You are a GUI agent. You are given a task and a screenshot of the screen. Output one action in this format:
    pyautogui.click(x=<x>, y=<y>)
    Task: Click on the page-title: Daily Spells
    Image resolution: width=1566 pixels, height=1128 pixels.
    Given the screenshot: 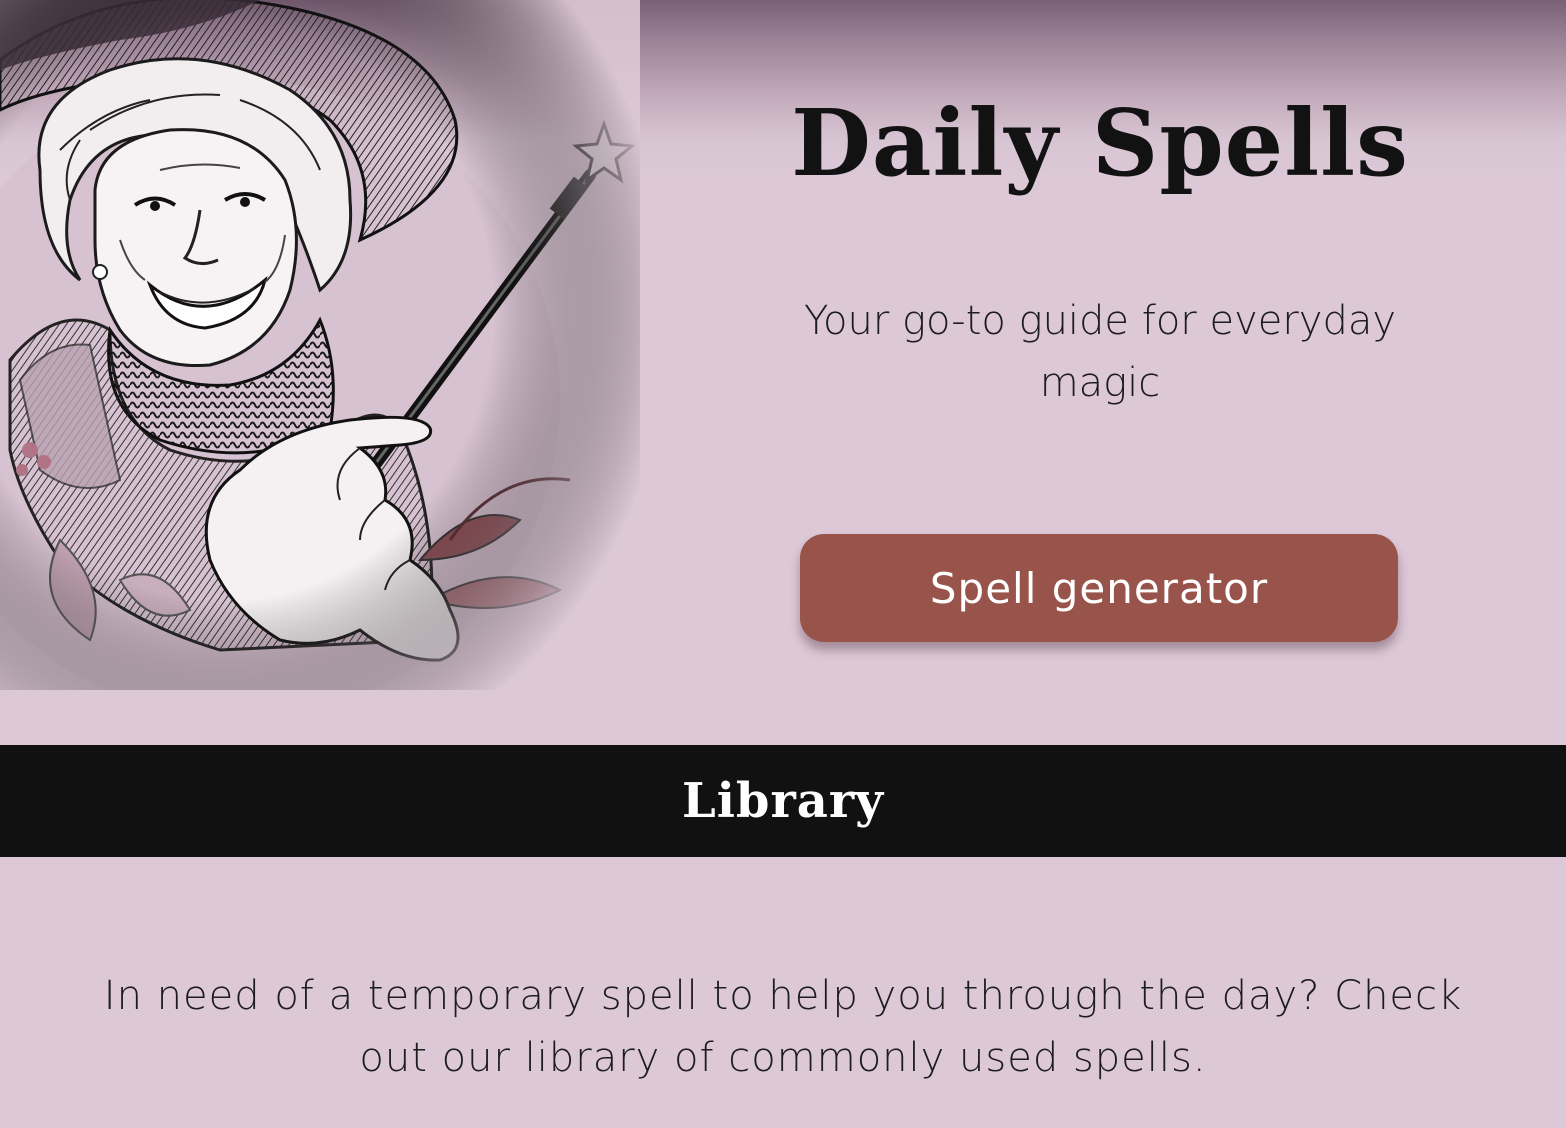 What is the action you would take?
    pyautogui.click(x=1100, y=143)
    